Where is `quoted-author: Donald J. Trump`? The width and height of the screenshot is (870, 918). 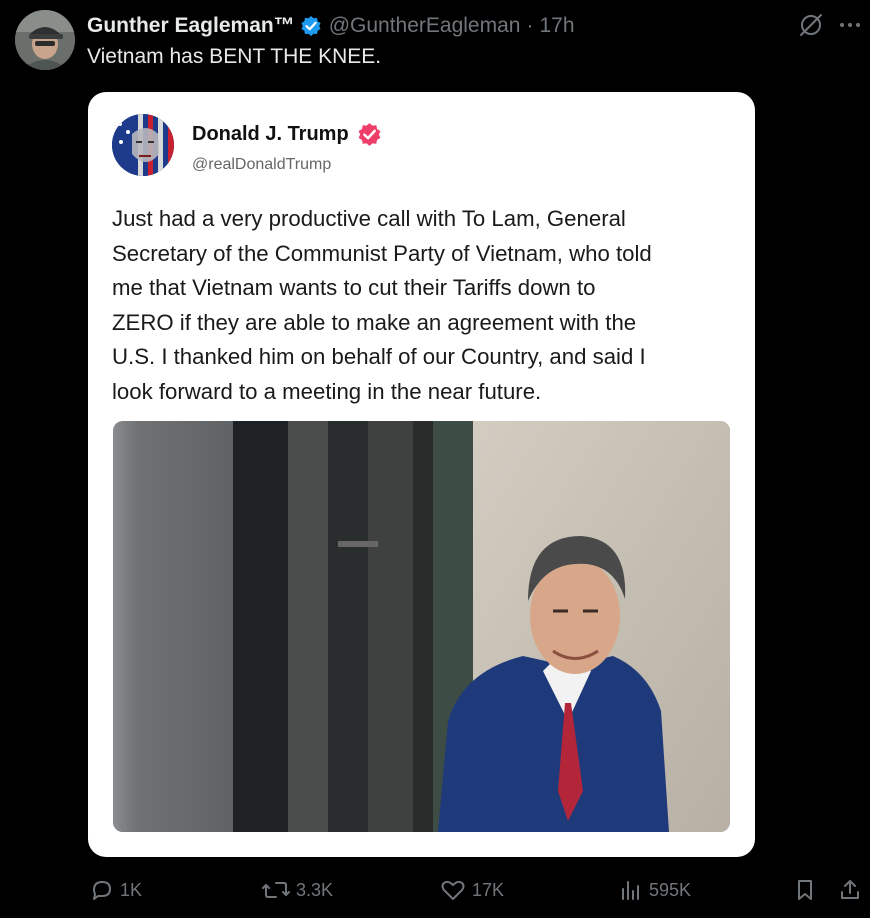 quoted-author: Donald J. Trump is located at coordinates (287, 134).